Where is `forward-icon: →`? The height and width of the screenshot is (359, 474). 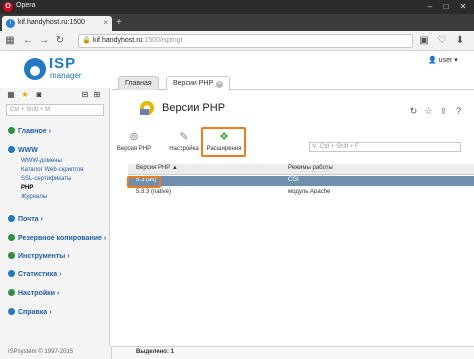 forward-icon: → is located at coordinates (44, 41).